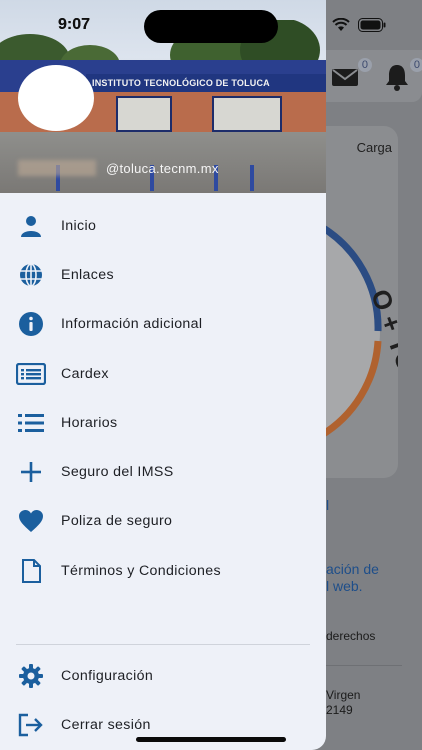 The width and height of the screenshot is (422, 750). What do you see at coordinates (339, 710) in the screenshot?
I see `footer-line-2: 2149` at bounding box center [339, 710].